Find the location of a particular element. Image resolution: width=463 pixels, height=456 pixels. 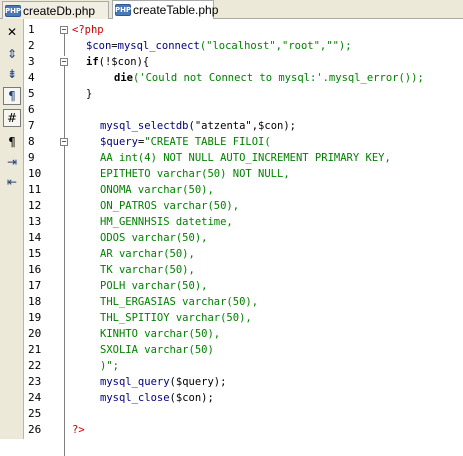

string: KINHTO varchar(50), is located at coordinates (160, 334).